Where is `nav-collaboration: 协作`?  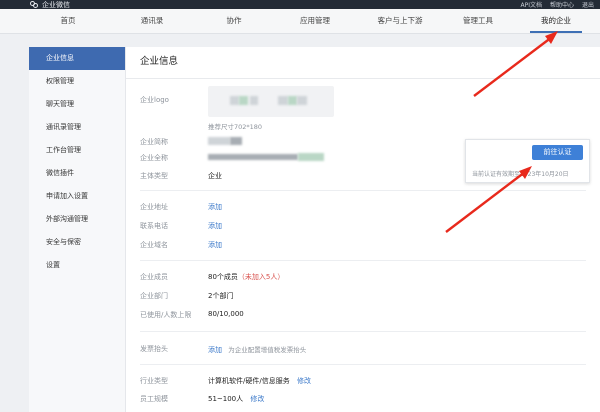
nav-collaboration: 协作 is located at coordinates (234, 21).